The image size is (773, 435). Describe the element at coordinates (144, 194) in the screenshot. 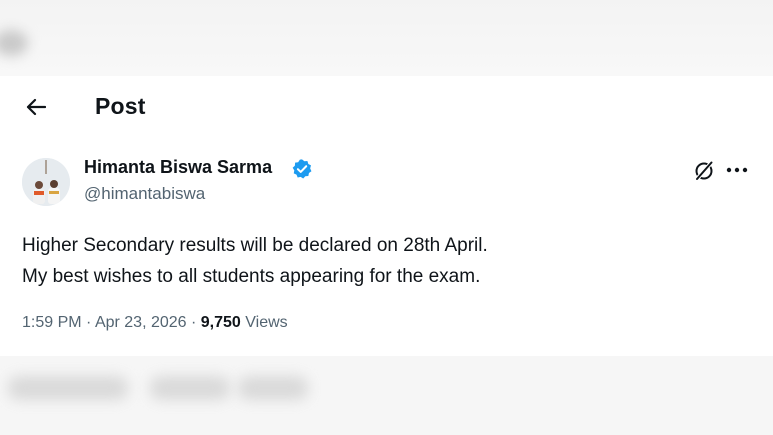

I see `author-handle: @himantabiswa` at that location.